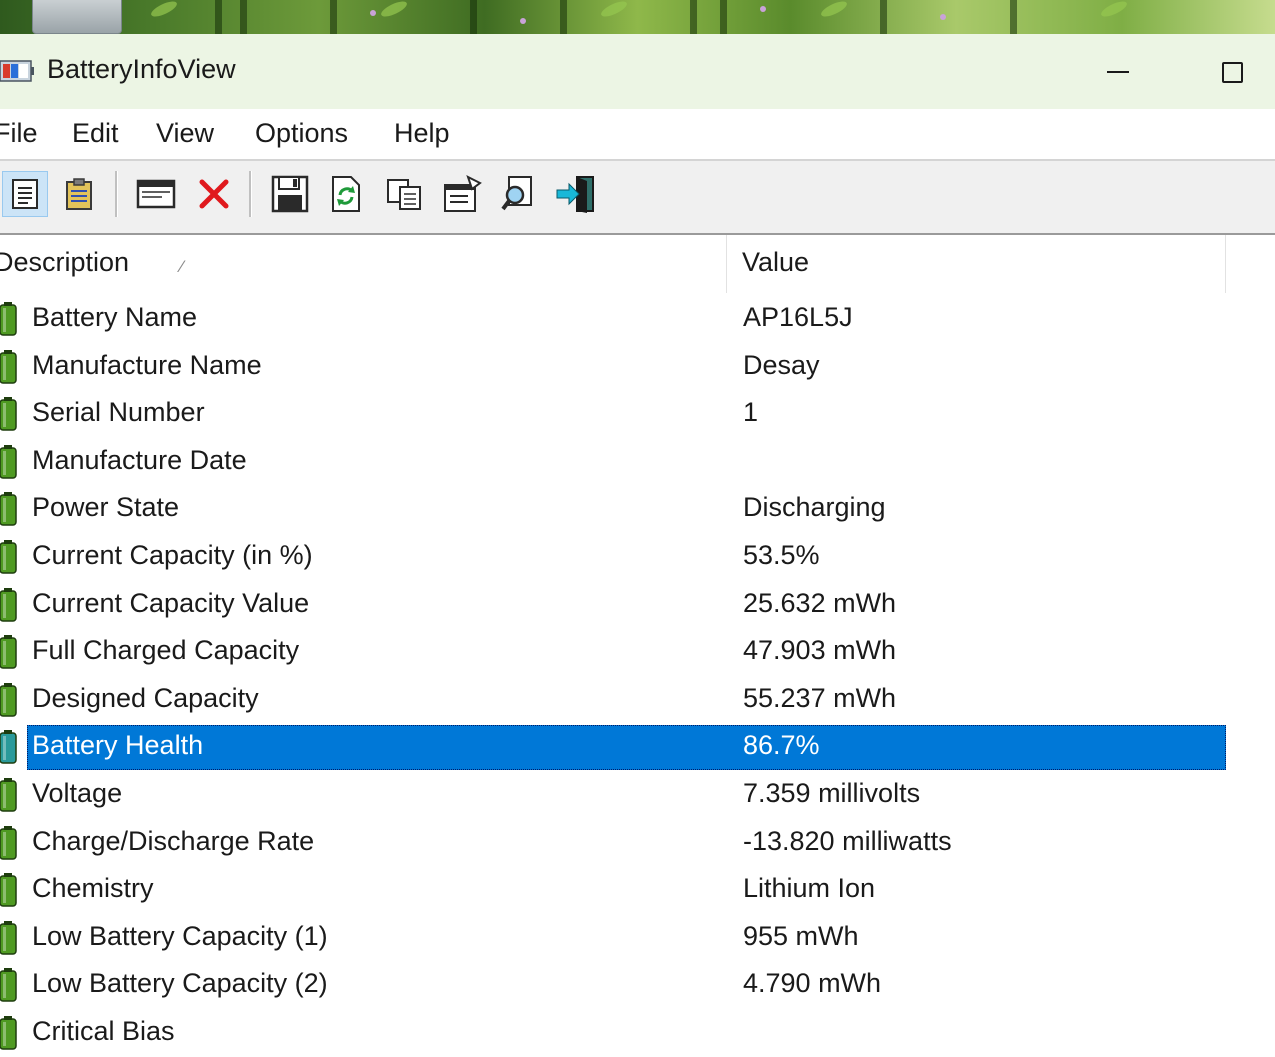  What do you see at coordinates (781, 555) in the screenshot?
I see `row-value: 53.5%` at bounding box center [781, 555].